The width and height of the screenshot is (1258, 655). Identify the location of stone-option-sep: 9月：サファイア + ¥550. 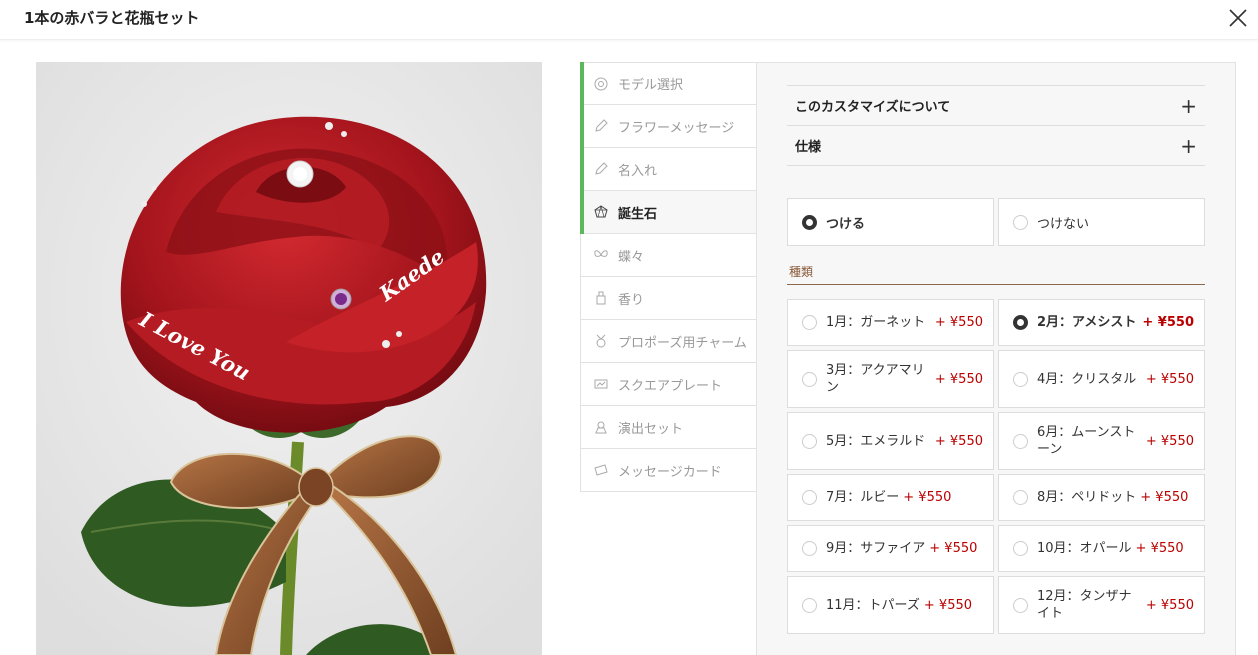
(890, 548).